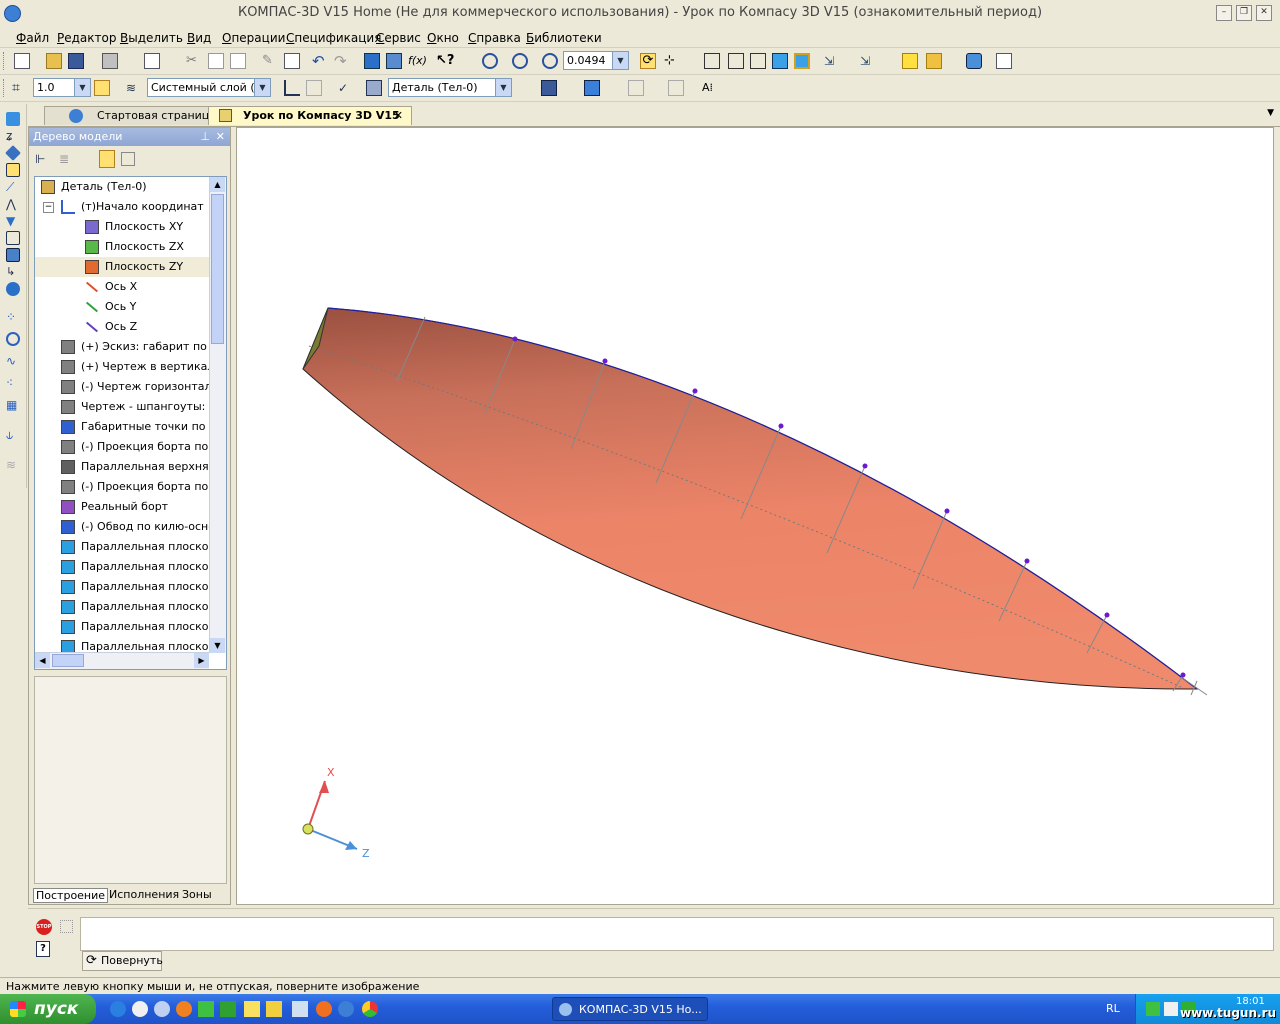 The image size is (1280, 1024). What do you see at coordinates (122, 447) in the screenshot?
I see `tree-item: (-) Проекция борта по` at bounding box center [122, 447].